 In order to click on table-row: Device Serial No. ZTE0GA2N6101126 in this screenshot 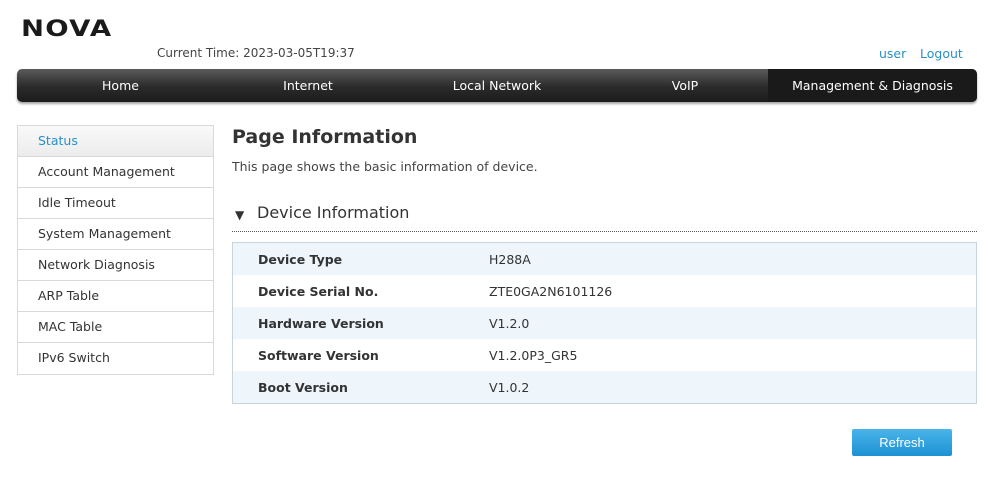, I will do `click(604, 291)`.